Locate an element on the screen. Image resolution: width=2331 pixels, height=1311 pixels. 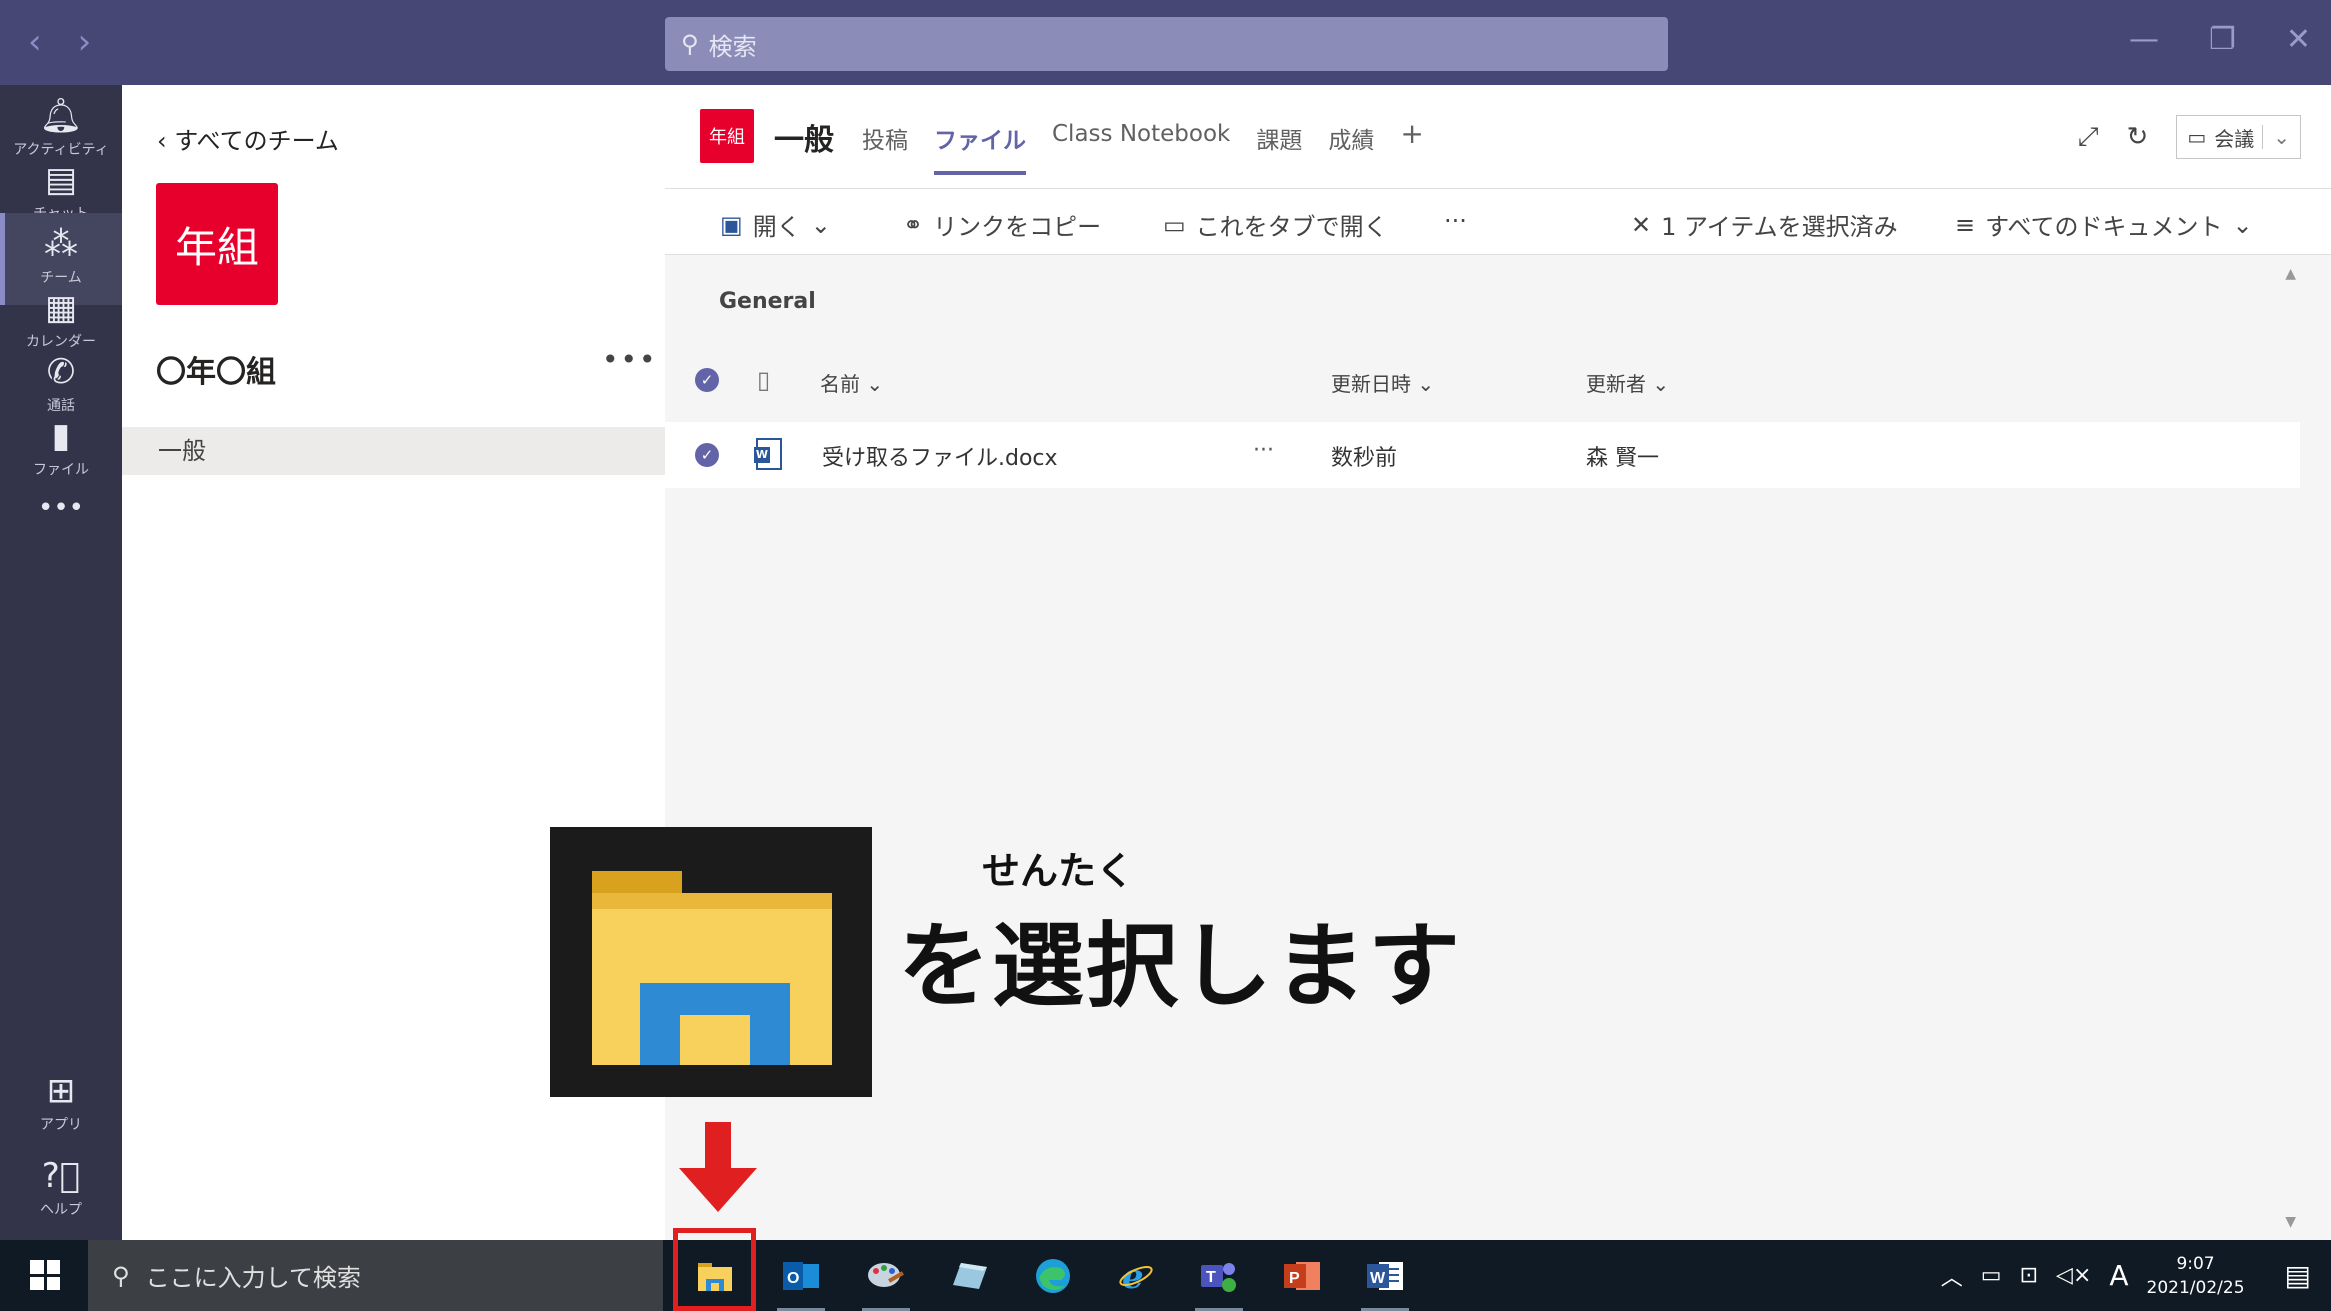
row-checkbox: ✓ is located at coordinates (707, 455).